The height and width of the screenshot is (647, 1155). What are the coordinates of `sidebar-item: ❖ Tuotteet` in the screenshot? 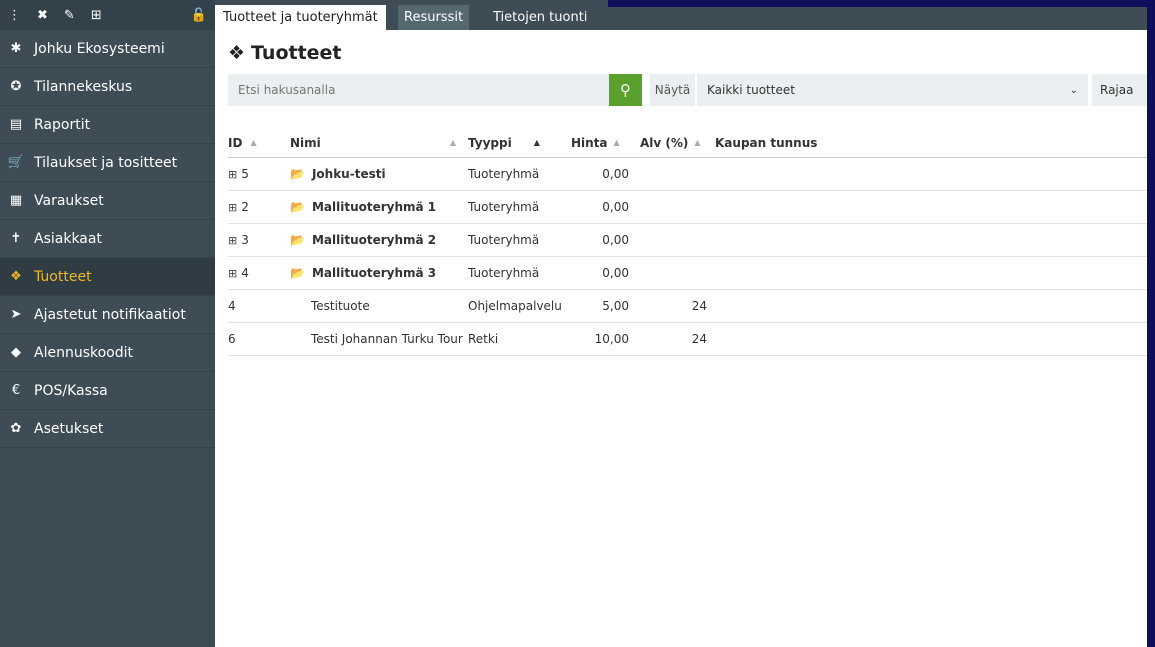 It's located at (107, 277).